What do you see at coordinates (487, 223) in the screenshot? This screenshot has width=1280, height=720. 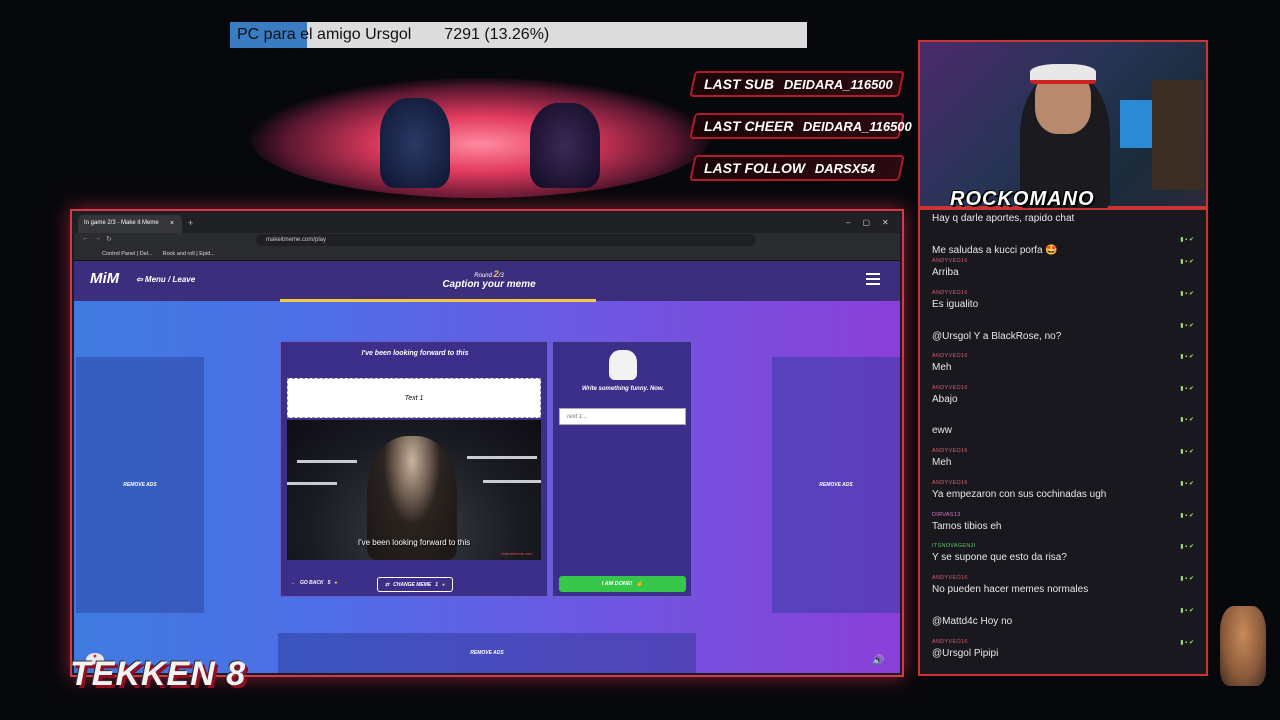 I see `tab-bar: In game 2/3 - Make it Meme × + – ▢ ✕` at bounding box center [487, 223].